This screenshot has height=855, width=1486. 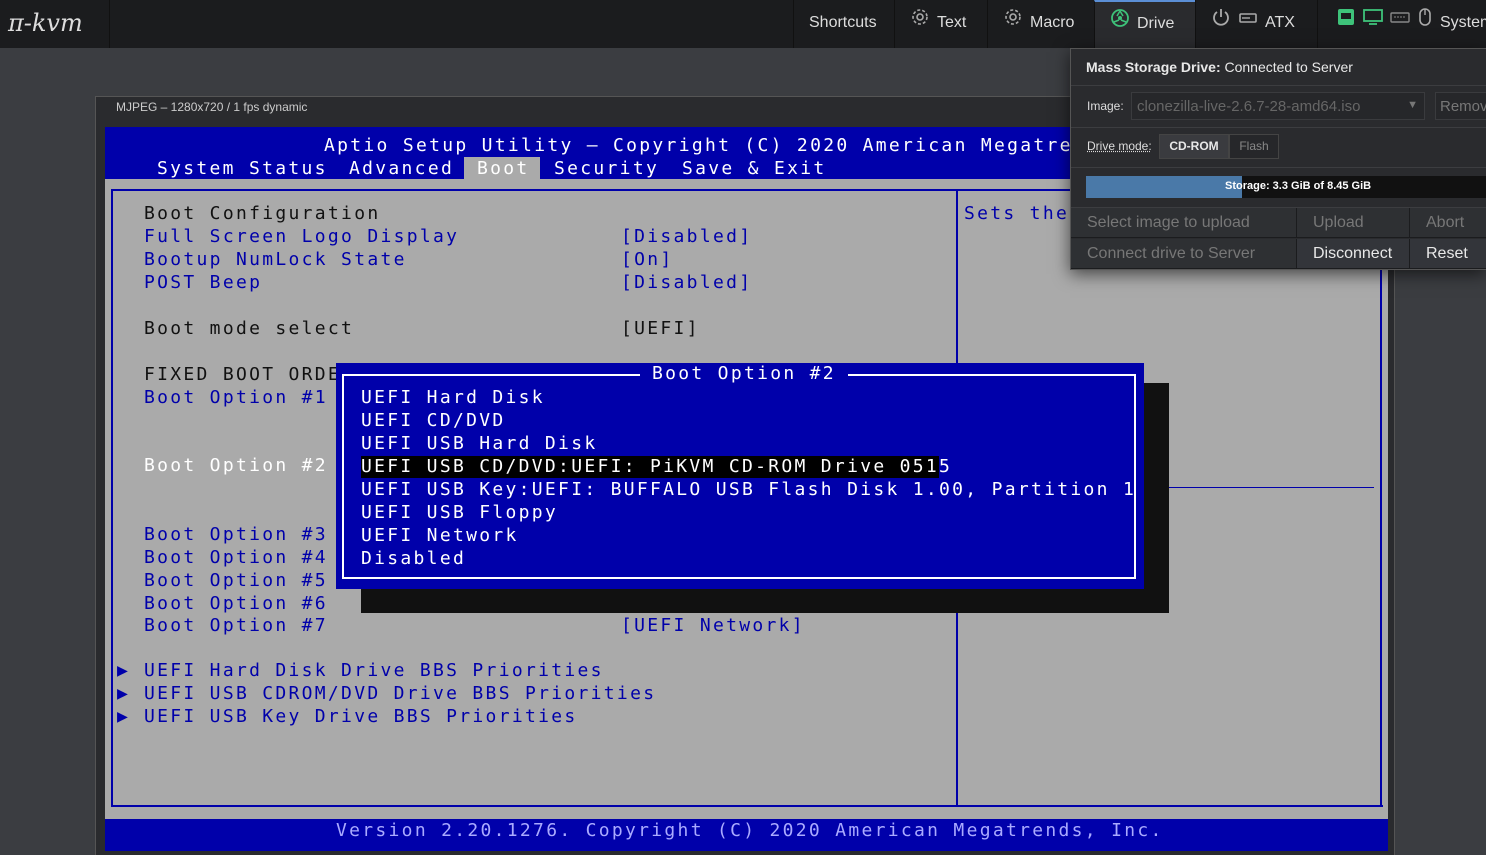 I want to click on network-icon, so click(x=1346, y=23).